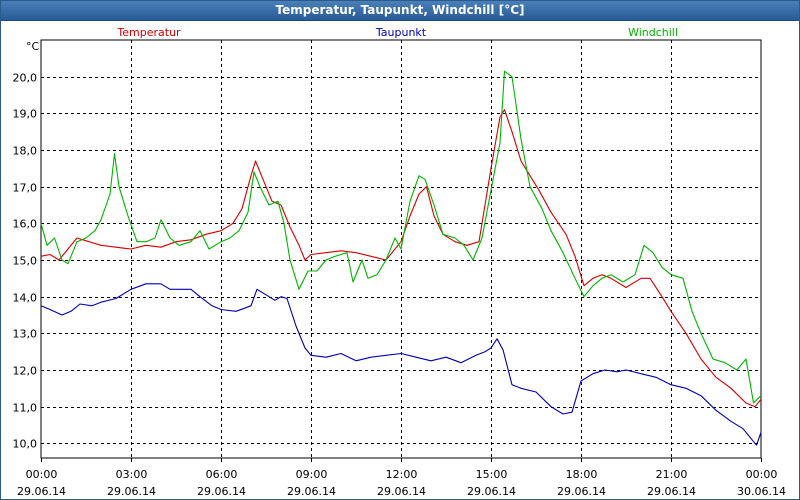  I want to click on y-tick-label: 13,0, so click(25, 334).